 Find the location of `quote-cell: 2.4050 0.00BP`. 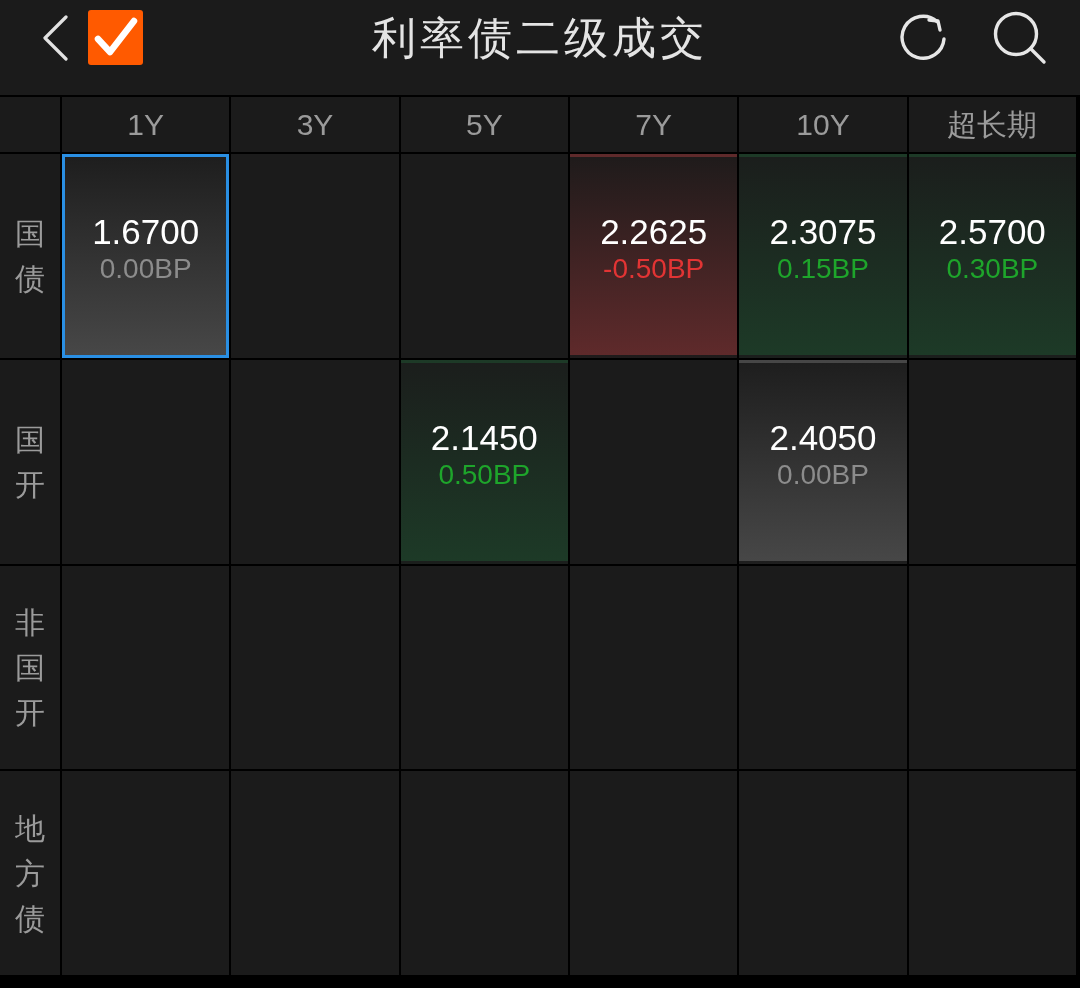

quote-cell: 2.4050 0.00BP is located at coordinates (823, 461).